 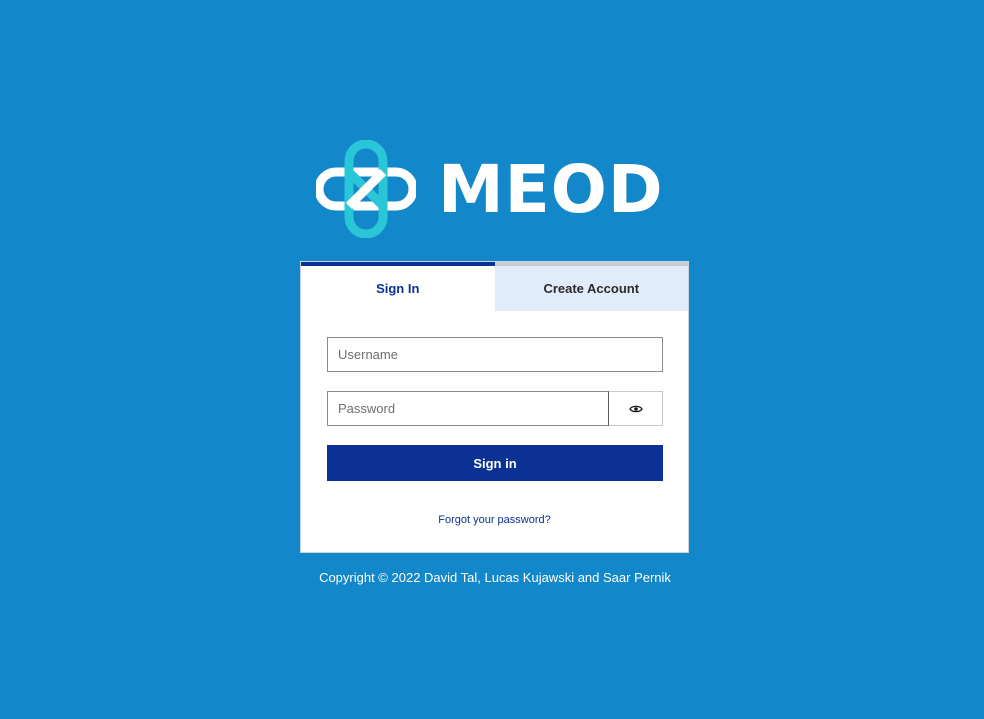 I want to click on username-input, so click(x=495, y=354).